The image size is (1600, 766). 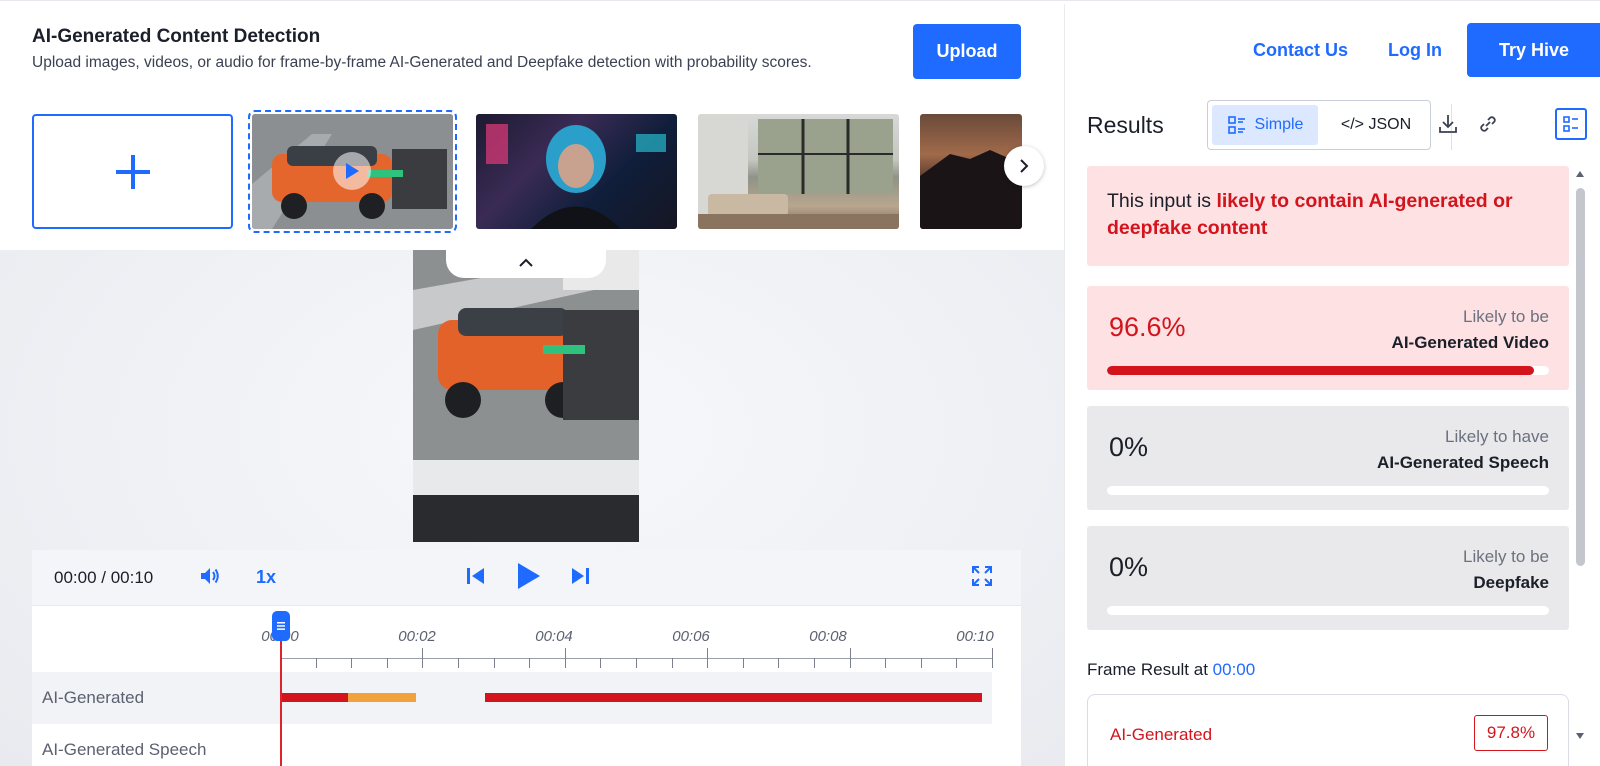 I want to click on portrait-thumb-art, so click(x=576, y=176).